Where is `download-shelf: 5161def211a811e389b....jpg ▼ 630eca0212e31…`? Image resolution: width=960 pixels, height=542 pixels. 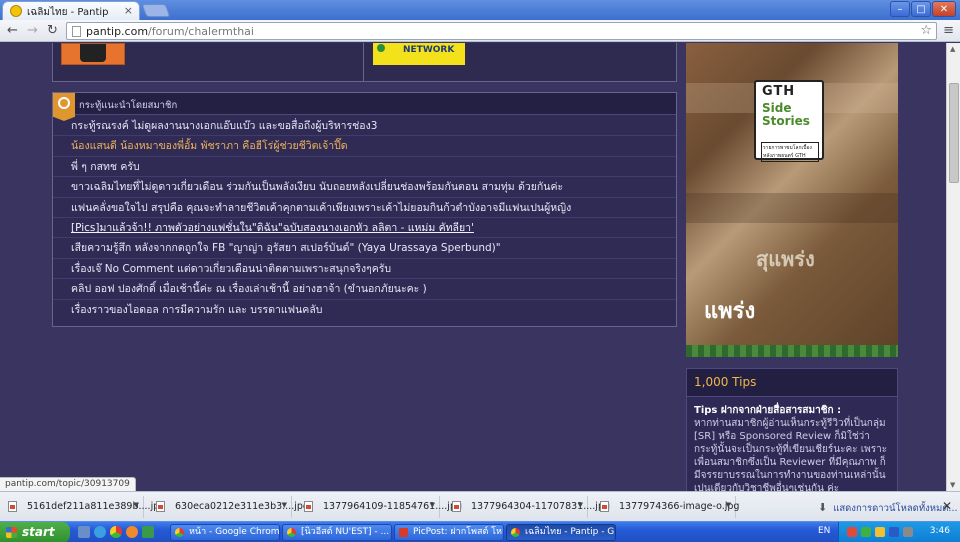 download-shelf: 5161def211a811e389b....jpg ▼ 630eca0212e31… is located at coordinates (480, 506).